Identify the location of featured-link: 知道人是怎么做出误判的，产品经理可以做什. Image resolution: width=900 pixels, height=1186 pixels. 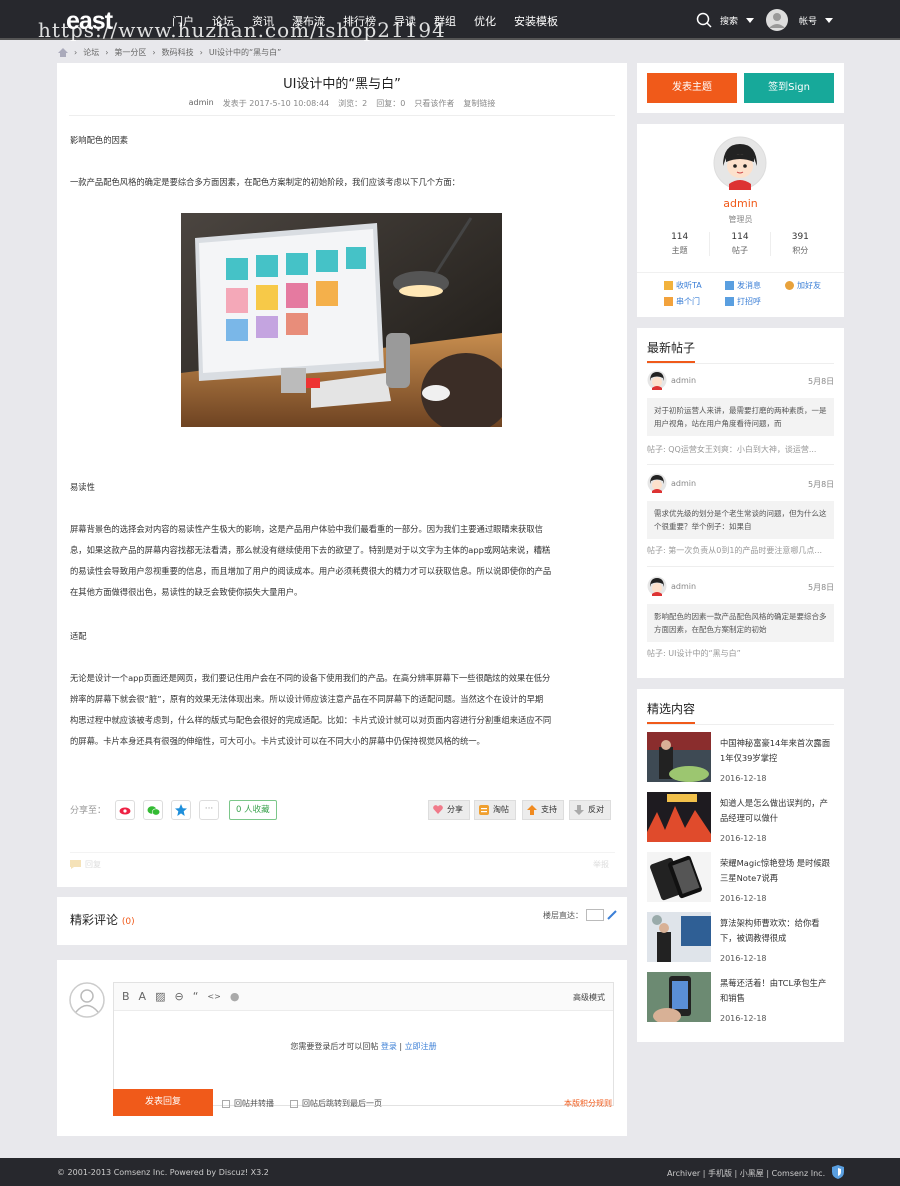
(777, 811).